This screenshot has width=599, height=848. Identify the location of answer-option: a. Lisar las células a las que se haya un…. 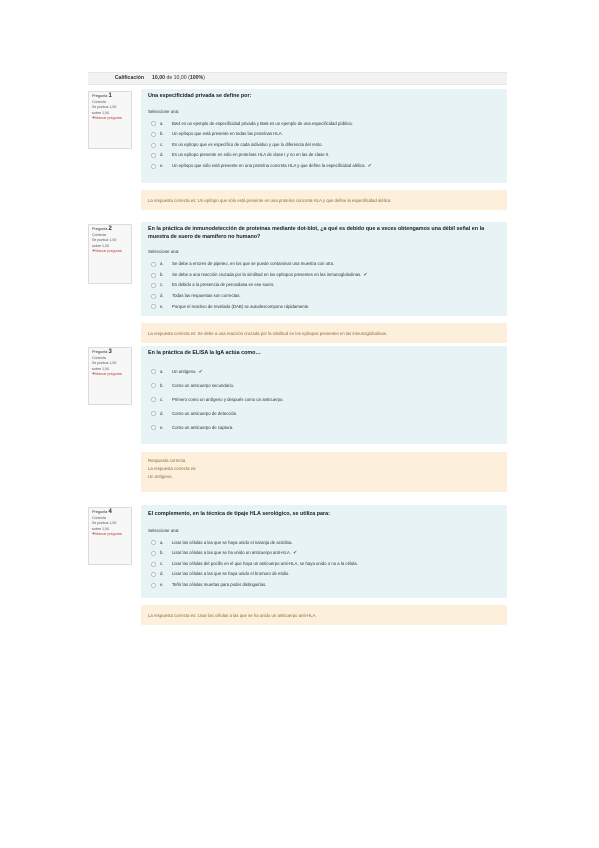
(324, 543).